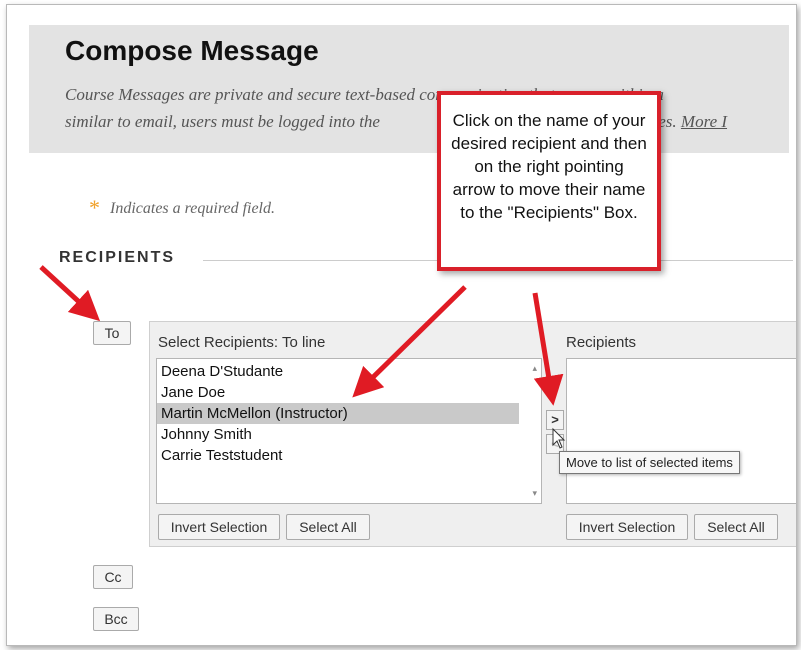  Describe the element at coordinates (409, 341) in the screenshot. I see `arrow-to-selected-name-icon` at that location.